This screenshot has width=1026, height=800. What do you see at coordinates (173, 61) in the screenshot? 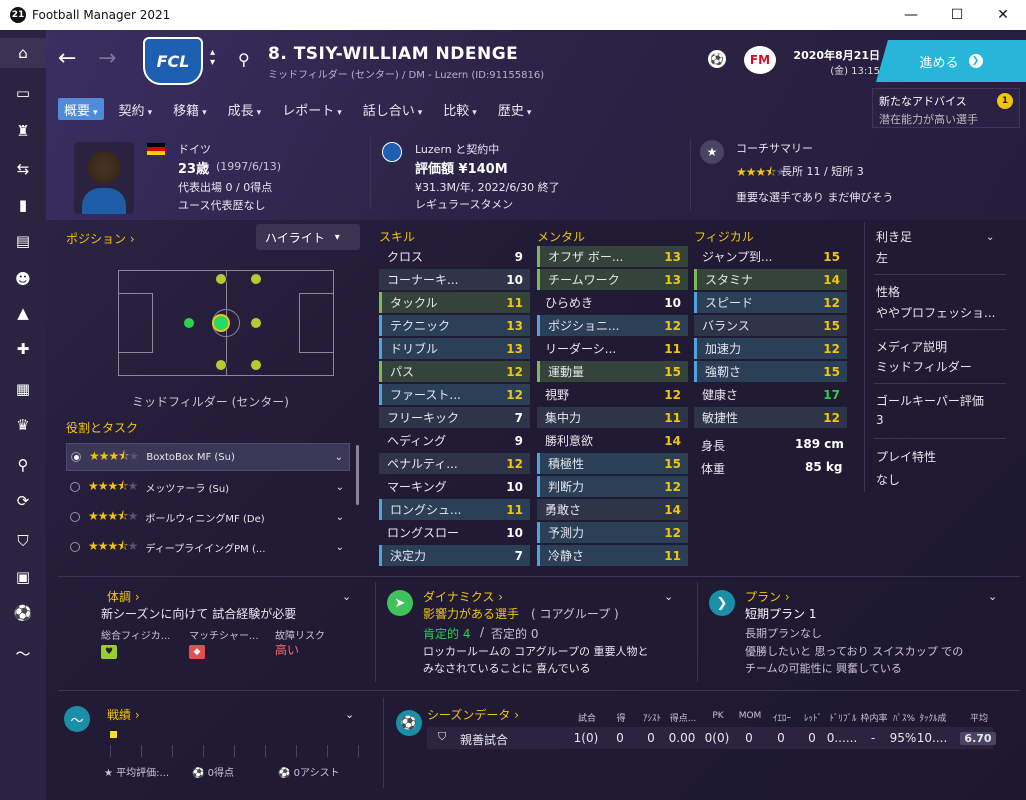
I see `club-crest: FCL` at bounding box center [173, 61].